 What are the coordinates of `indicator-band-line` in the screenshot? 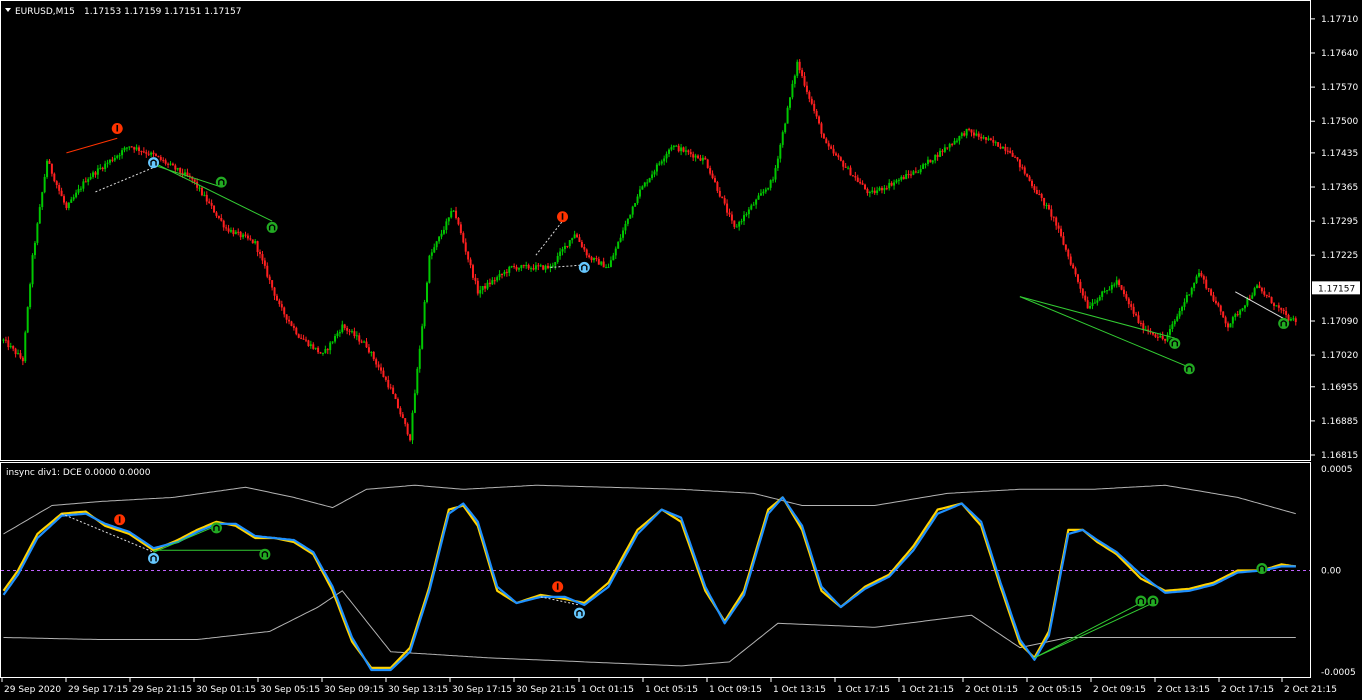 It's located at (649, 628).